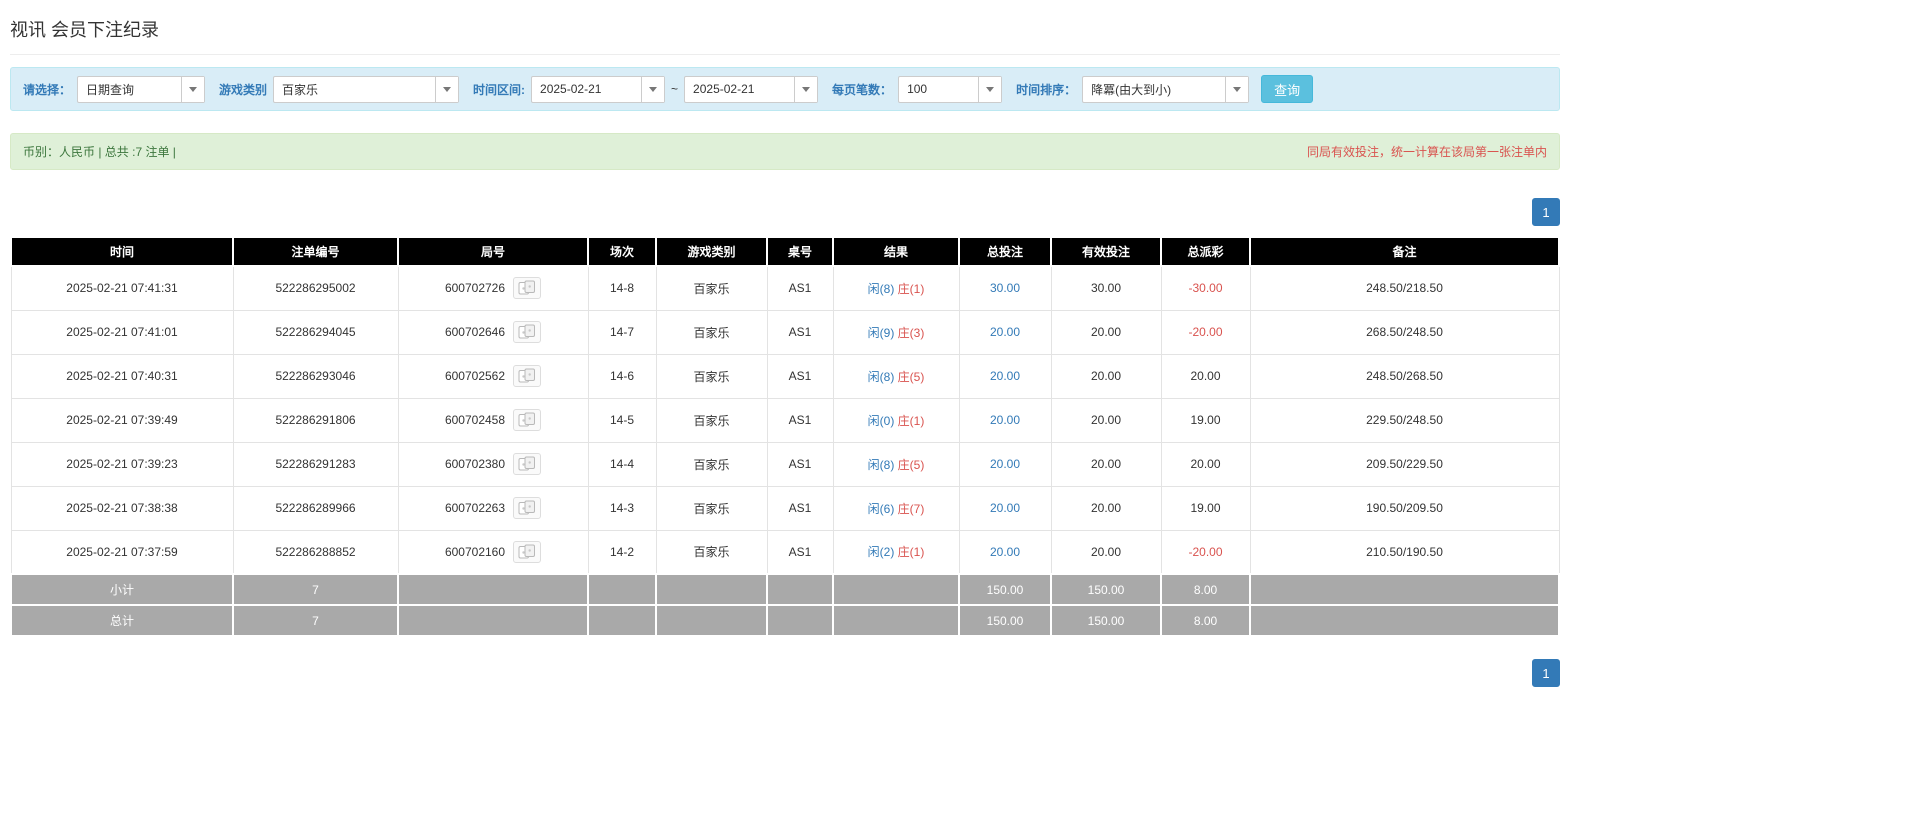  I want to click on header-total-bet: 总投注, so click(1005, 251).